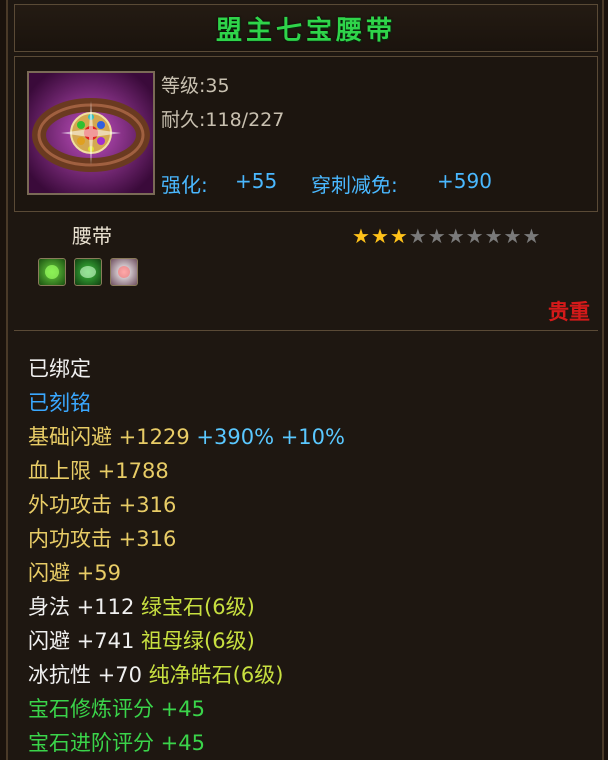  I want to click on attribute-text: 外功攻击 +316, so click(102, 505).